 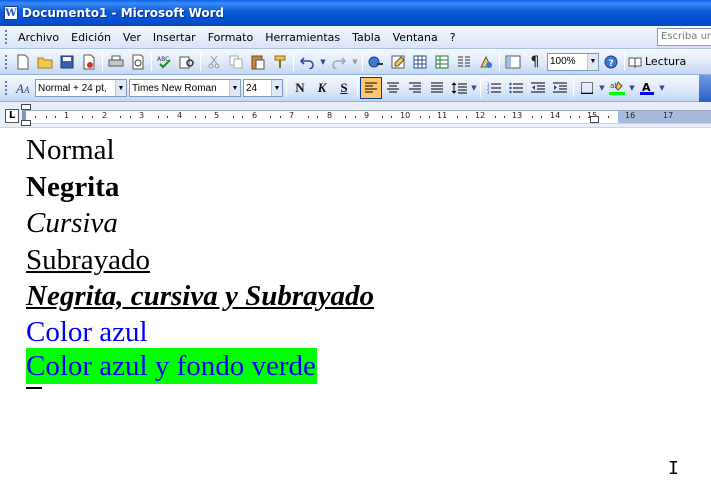 I want to click on menu-ver: Ver, so click(x=132, y=37).